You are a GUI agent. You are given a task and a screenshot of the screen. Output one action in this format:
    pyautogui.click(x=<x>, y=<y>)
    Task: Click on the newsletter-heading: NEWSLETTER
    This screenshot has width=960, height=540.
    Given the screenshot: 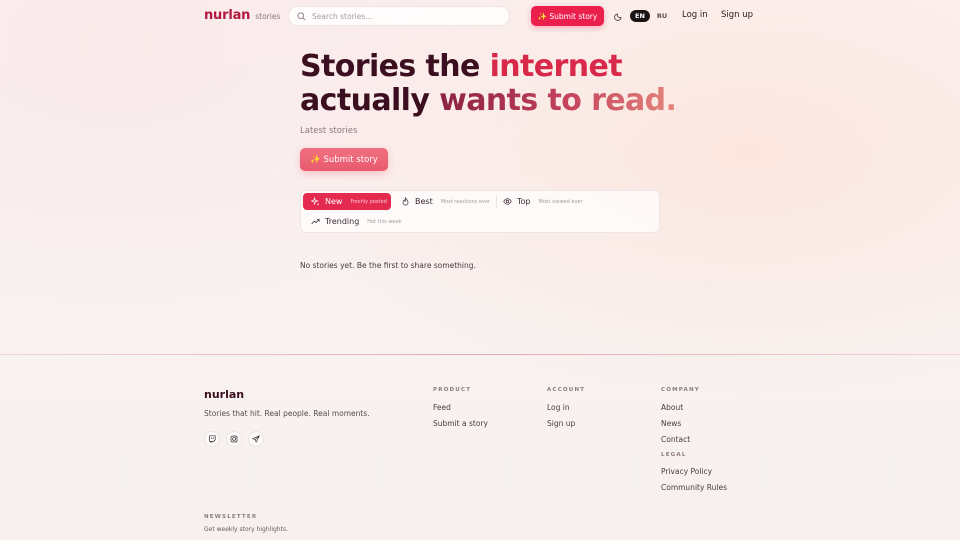 What is the action you would take?
    pyautogui.click(x=231, y=517)
    